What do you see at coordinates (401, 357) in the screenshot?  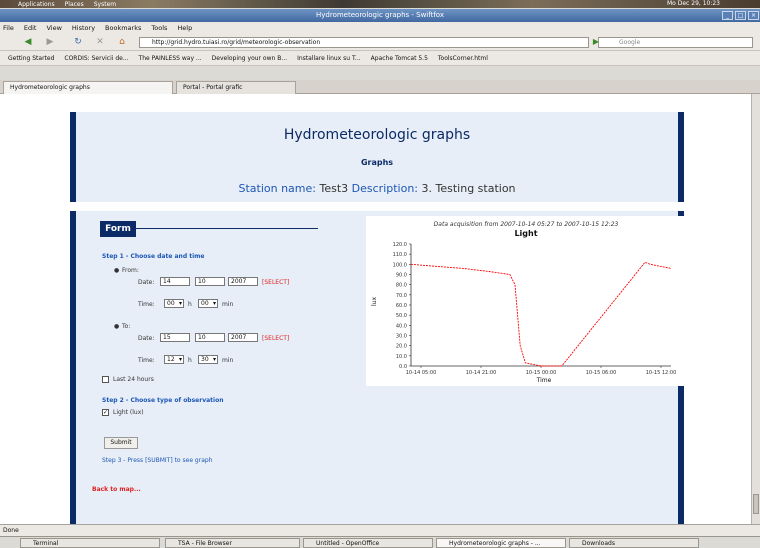 I see `chart-y-tick-label: 10.0` at bounding box center [401, 357].